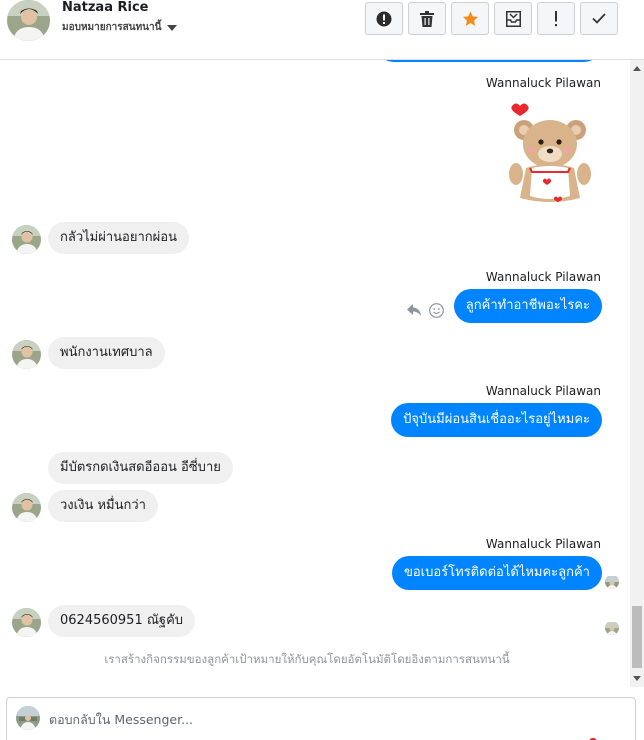 The width and height of the screenshot is (644, 740). What do you see at coordinates (436, 312) in the screenshot?
I see `react-smiley-icon` at bounding box center [436, 312].